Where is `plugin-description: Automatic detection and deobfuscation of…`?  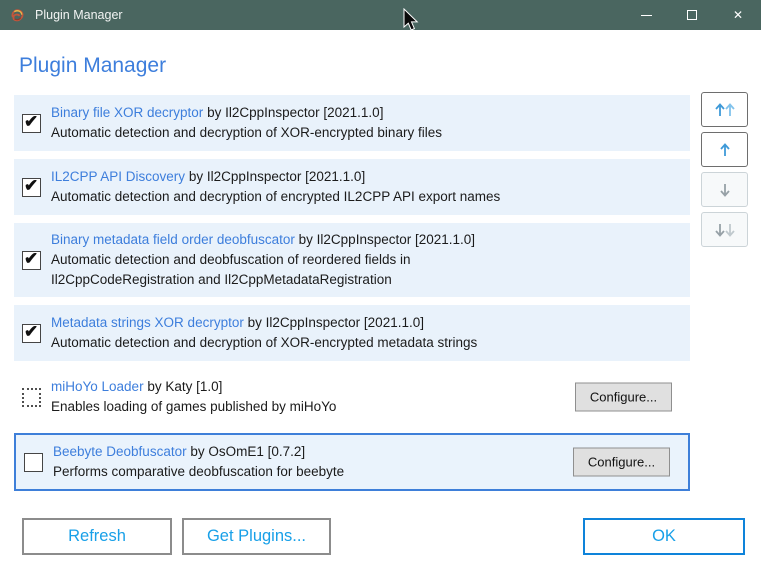 plugin-description: Automatic detection and deobfuscation of… is located at coordinates (231, 269).